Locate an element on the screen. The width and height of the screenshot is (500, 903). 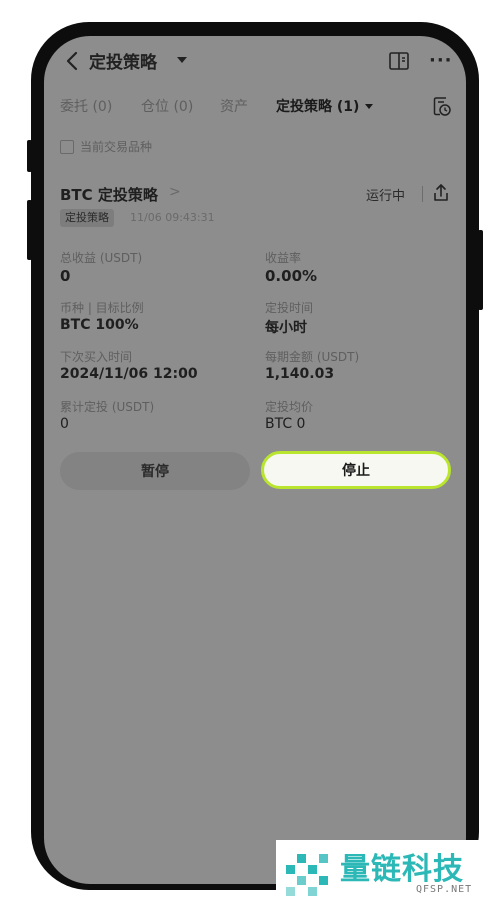
divider is located at coordinates (422, 194).